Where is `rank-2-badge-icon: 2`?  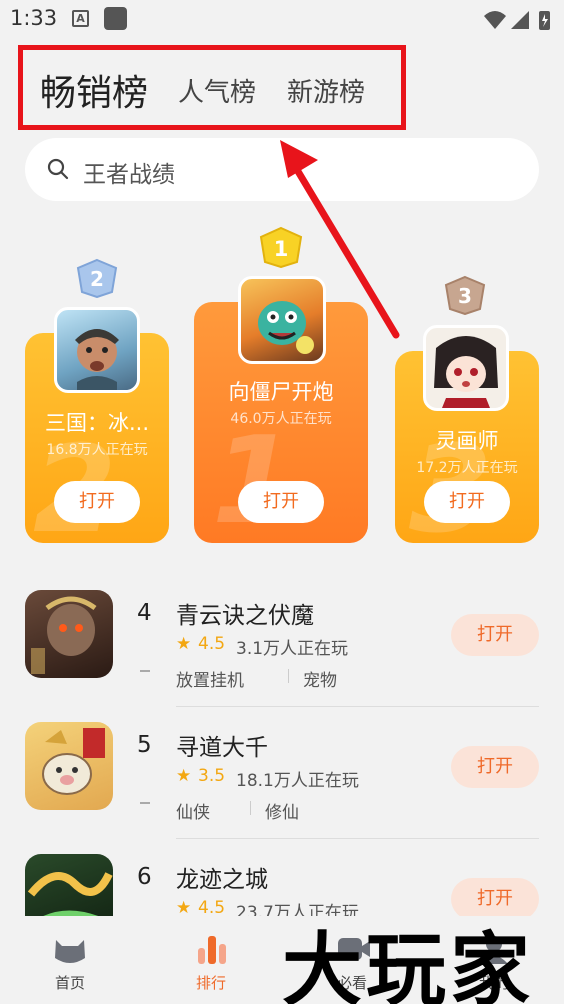
rank-2-badge-icon: 2 is located at coordinates (97, 278).